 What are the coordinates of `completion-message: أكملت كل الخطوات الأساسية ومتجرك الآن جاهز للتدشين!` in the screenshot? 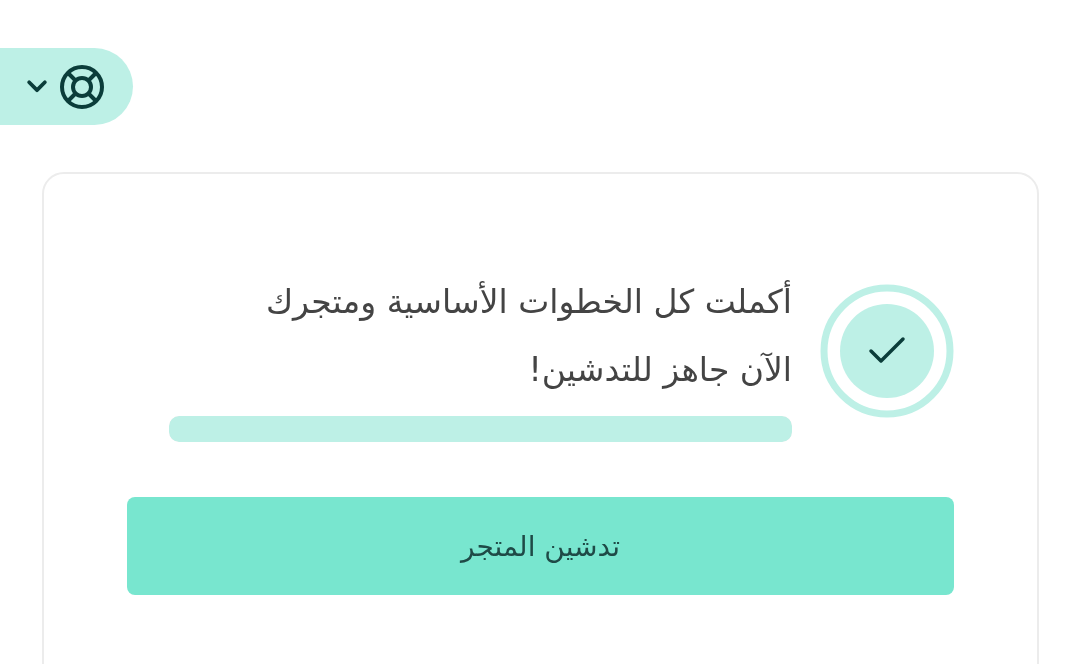 It's located at (528, 335).